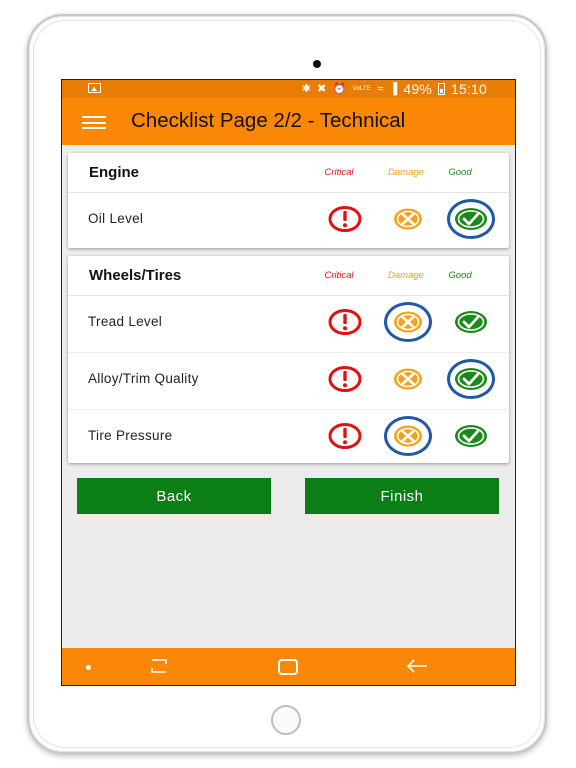 The image size is (576, 768). I want to click on nav-dot-icon, so click(88, 667).